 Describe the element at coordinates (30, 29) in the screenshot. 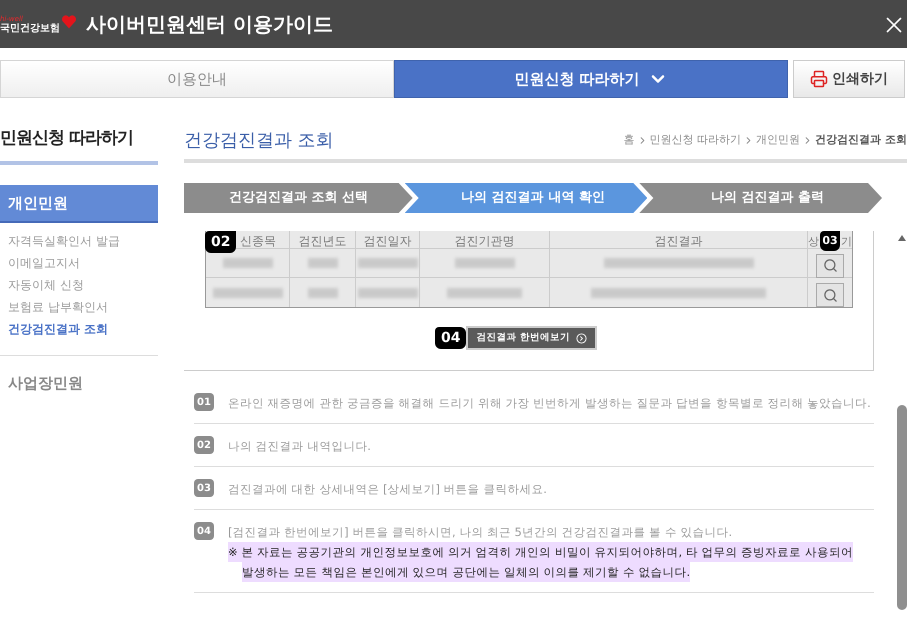

I see `logo-text: 국민건강보험` at that location.